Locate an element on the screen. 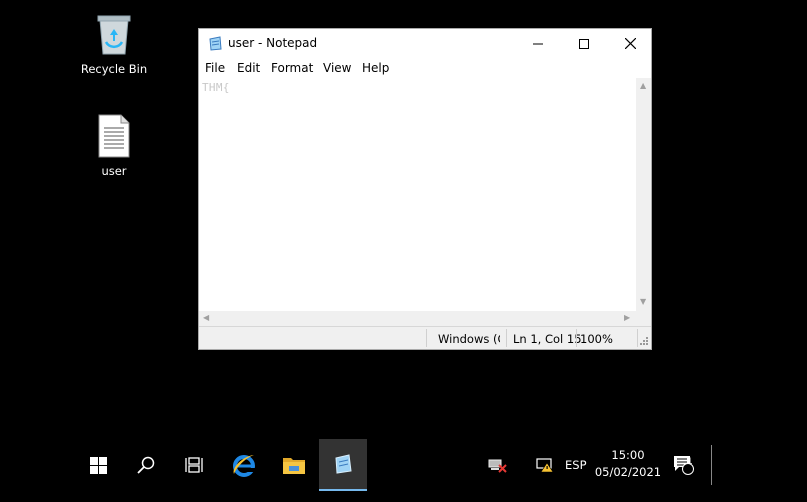  warning-flag-icon is located at coordinates (545, 465).